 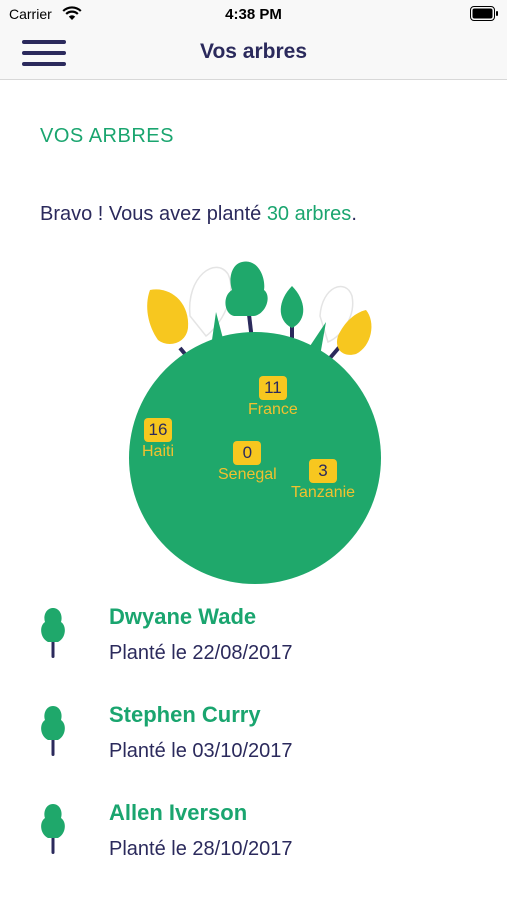 I want to click on country-label: Senegal, so click(x=247, y=474).